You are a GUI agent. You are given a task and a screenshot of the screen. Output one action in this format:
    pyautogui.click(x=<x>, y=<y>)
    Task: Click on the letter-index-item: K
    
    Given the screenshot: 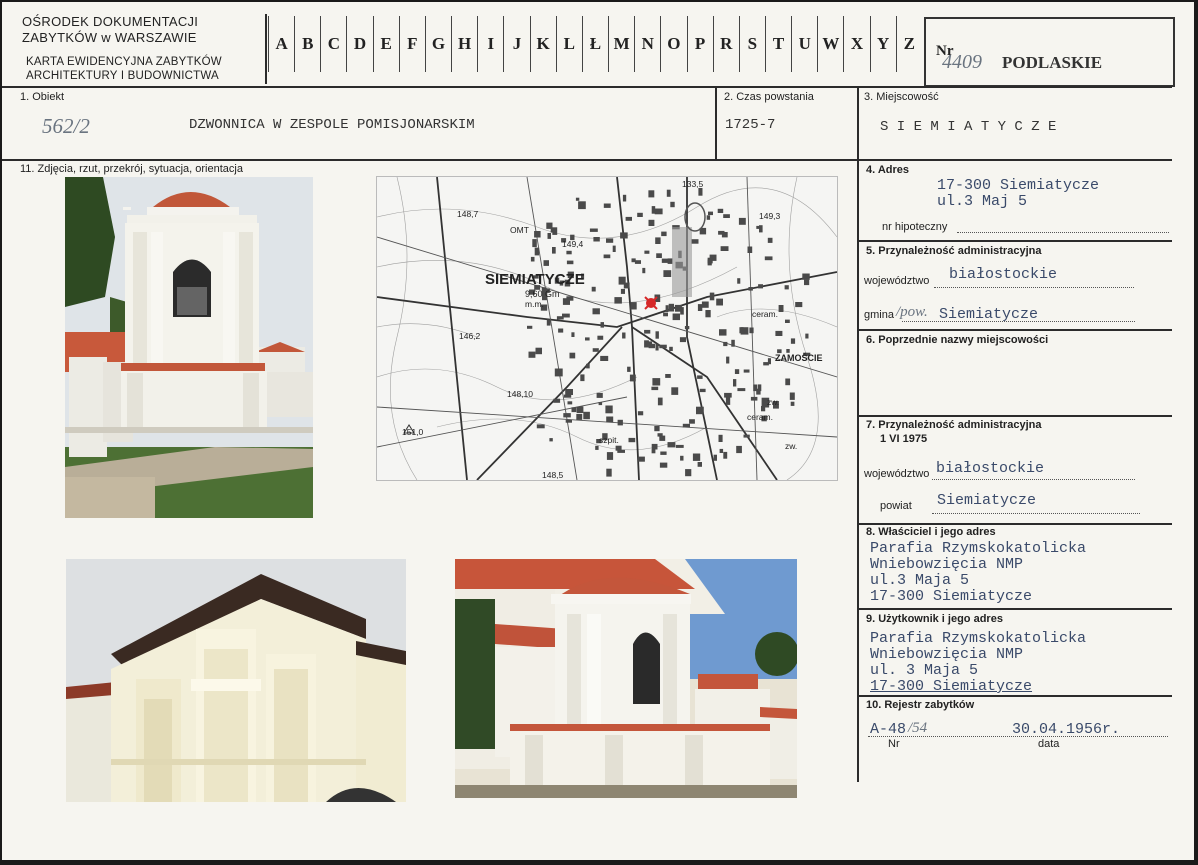 What is the action you would take?
    pyautogui.click(x=542, y=44)
    